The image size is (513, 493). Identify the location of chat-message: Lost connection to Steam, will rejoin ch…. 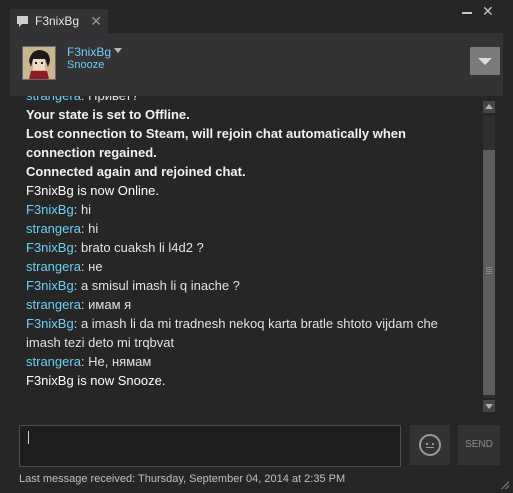
(251, 143).